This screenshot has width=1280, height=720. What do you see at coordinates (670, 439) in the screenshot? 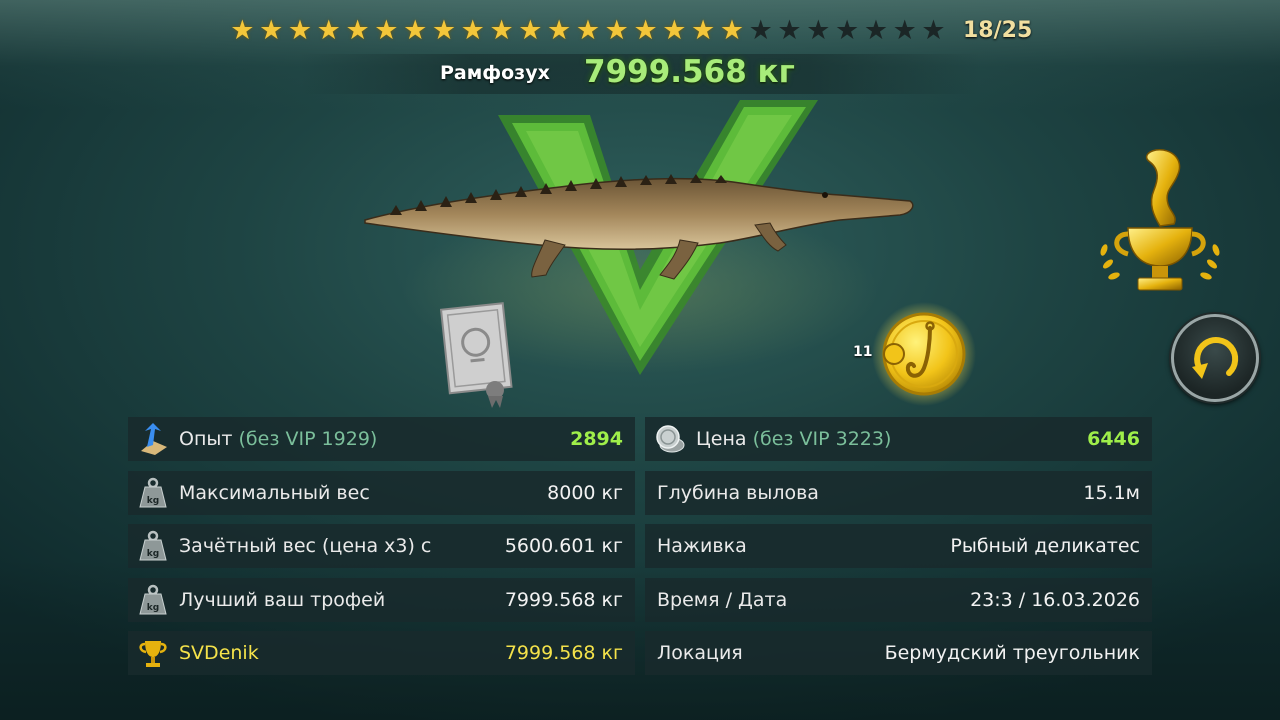
I see `silver-coins-icon` at bounding box center [670, 439].